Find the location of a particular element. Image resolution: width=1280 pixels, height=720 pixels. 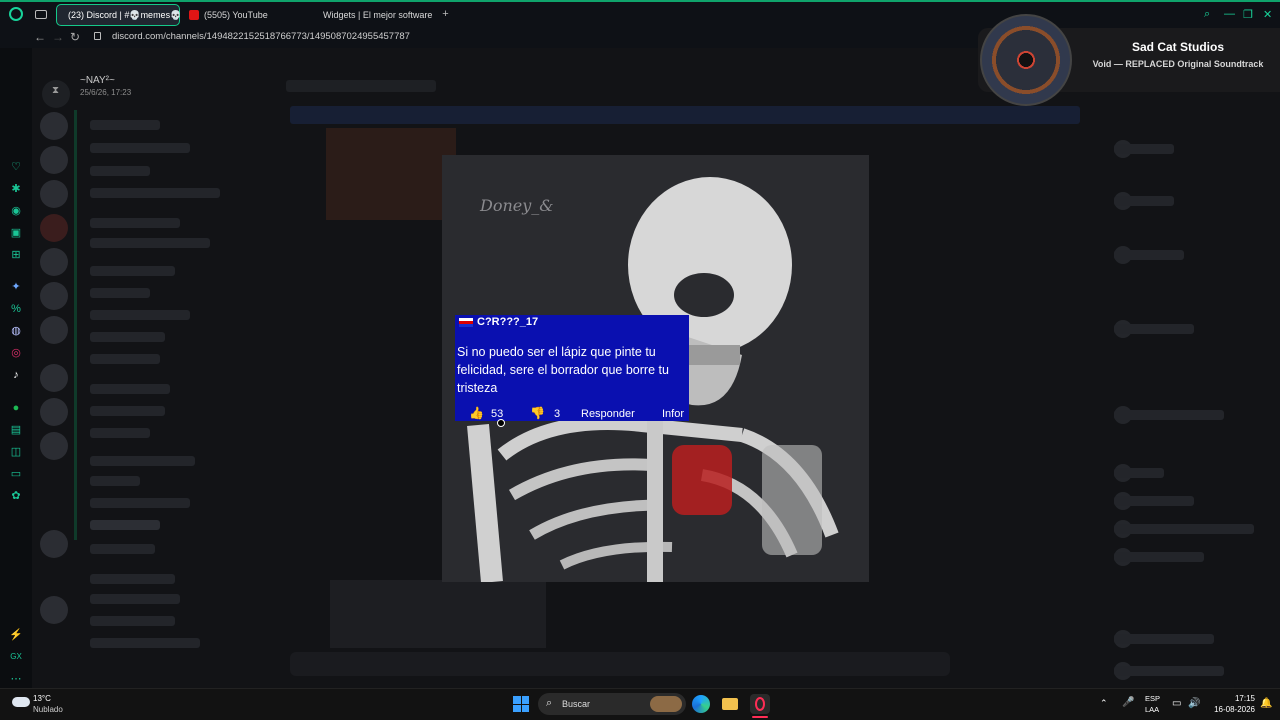

instagram-icon: ◎ is located at coordinates (16, 353).